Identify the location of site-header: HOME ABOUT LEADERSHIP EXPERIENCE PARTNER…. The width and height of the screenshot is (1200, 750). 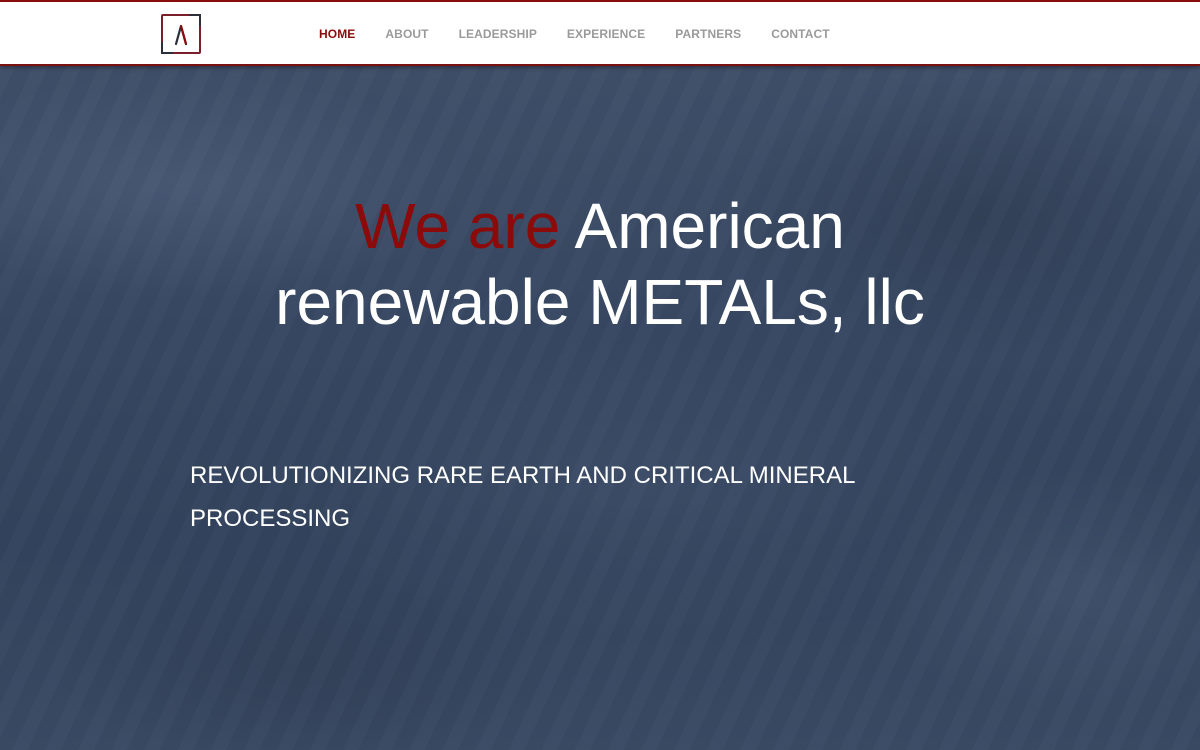
(600, 33).